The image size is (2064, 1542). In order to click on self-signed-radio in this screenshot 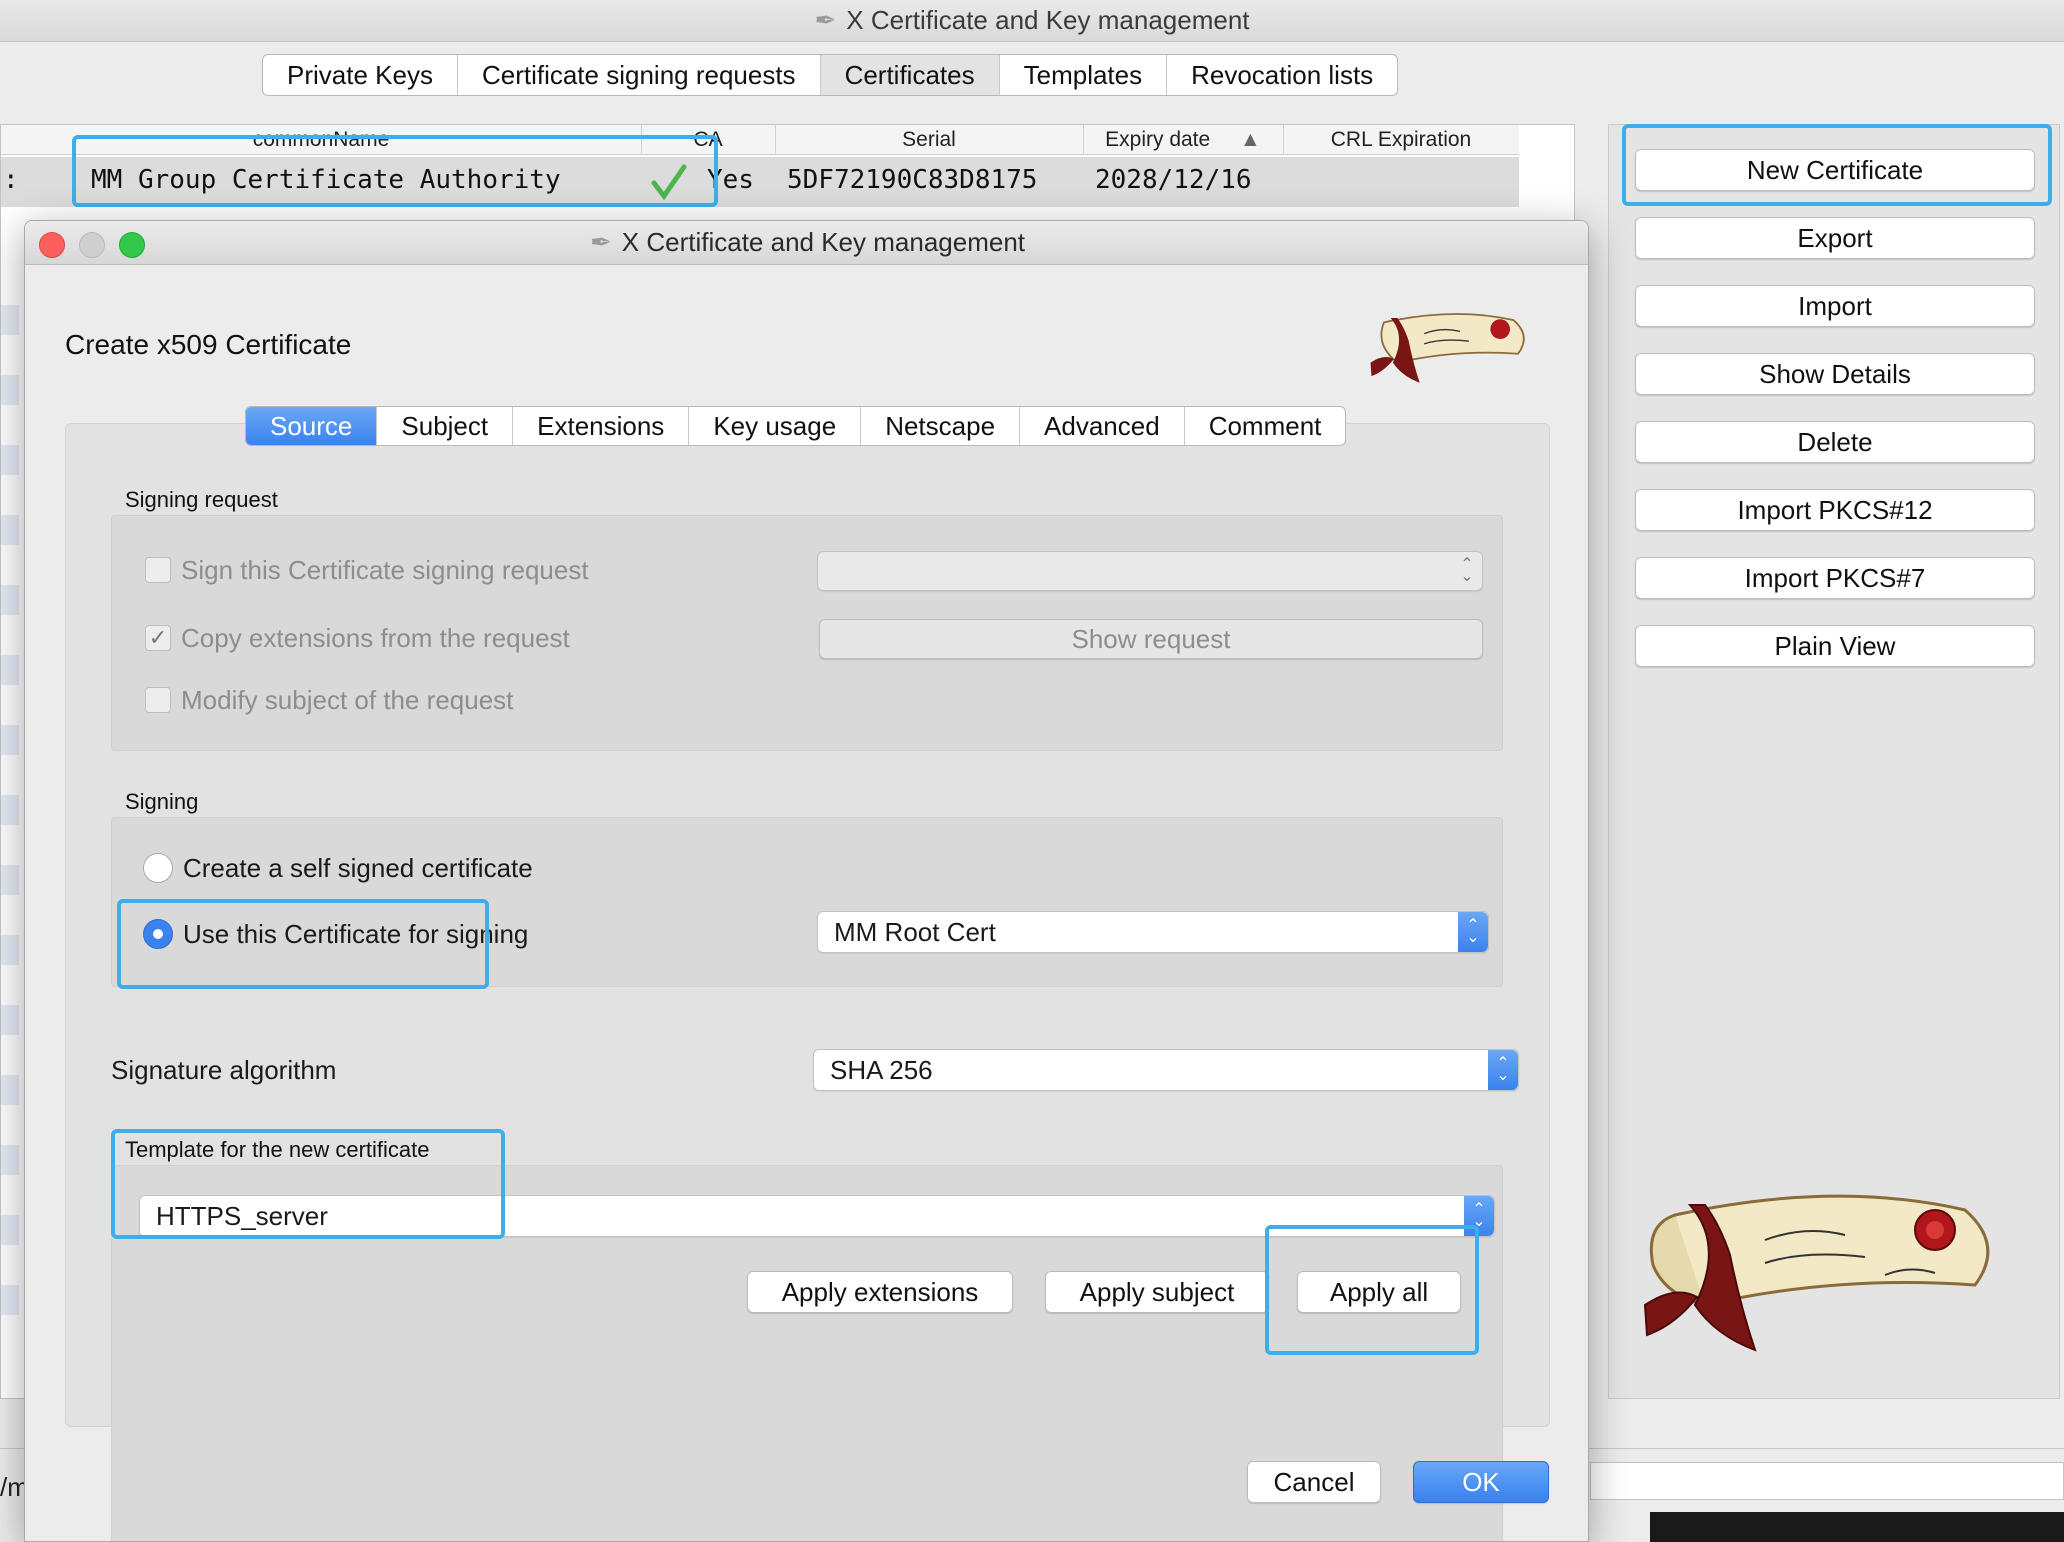, I will do `click(158, 868)`.